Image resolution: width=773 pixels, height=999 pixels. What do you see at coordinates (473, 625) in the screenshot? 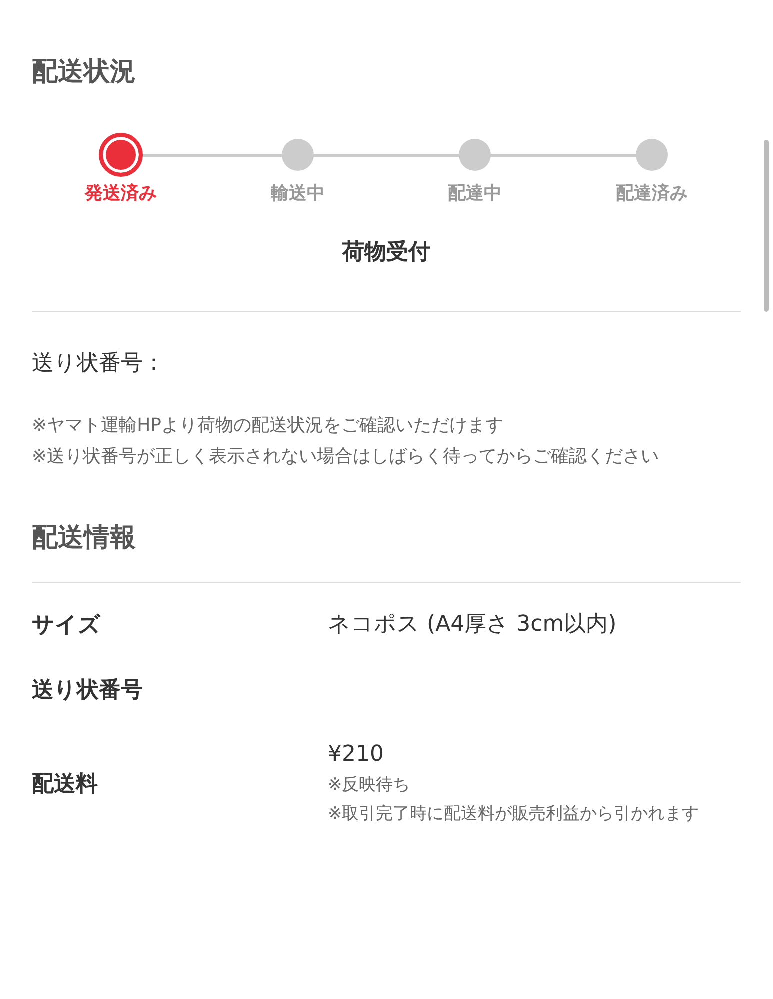
I see `row-value: ネコポス (A4厚さ 3cm以内)` at bounding box center [473, 625].